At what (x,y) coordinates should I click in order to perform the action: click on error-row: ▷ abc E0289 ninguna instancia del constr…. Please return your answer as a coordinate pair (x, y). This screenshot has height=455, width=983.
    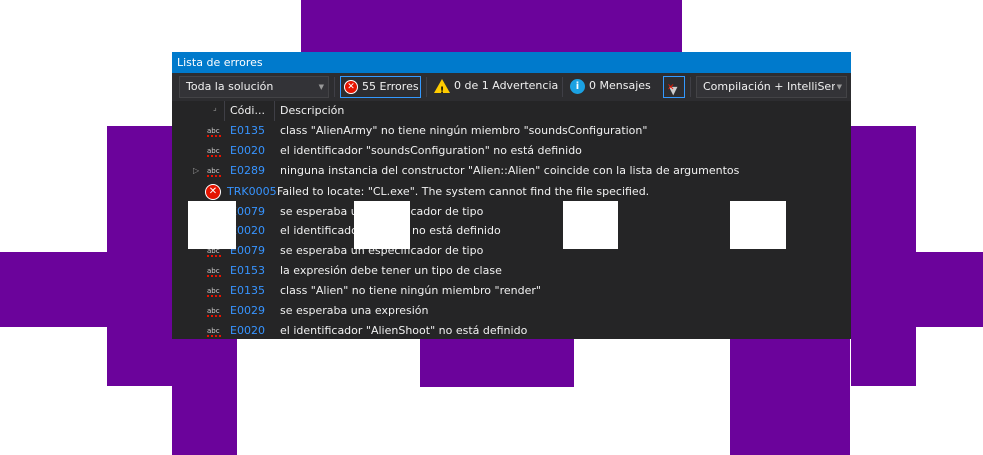
    Looking at the image, I should click on (511, 171).